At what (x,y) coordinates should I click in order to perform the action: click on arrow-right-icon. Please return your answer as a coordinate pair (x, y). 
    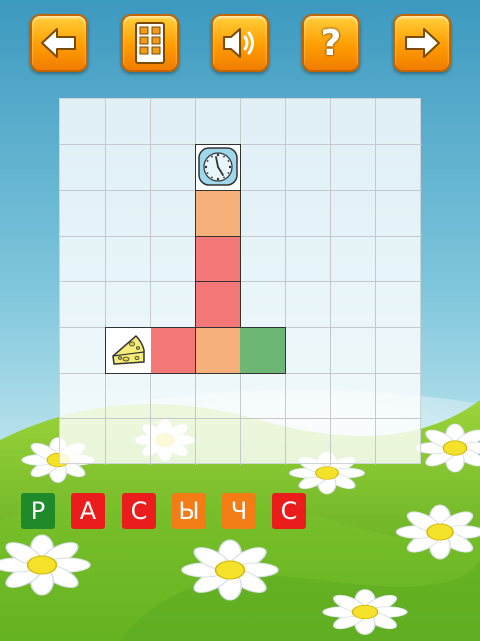
    Looking at the image, I should click on (422, 43).